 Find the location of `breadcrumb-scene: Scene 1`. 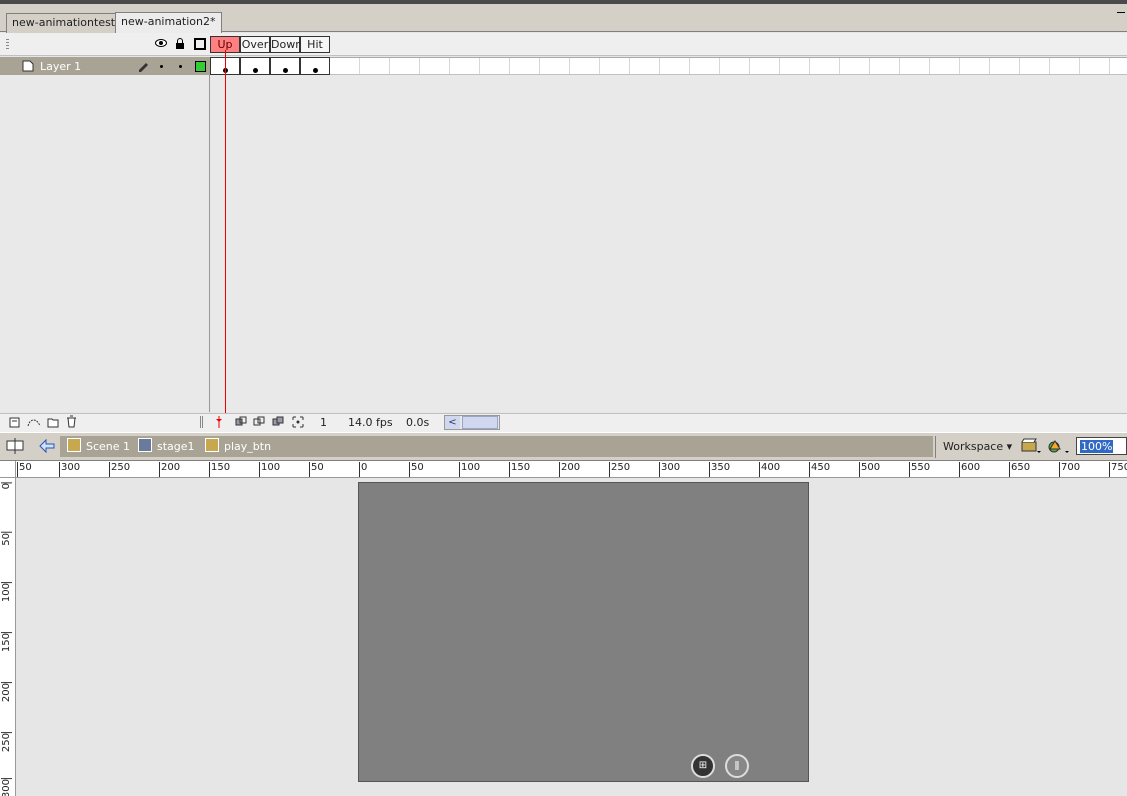

breadcrumb-scene: Scene 1 is located at coordinates (108, 446).